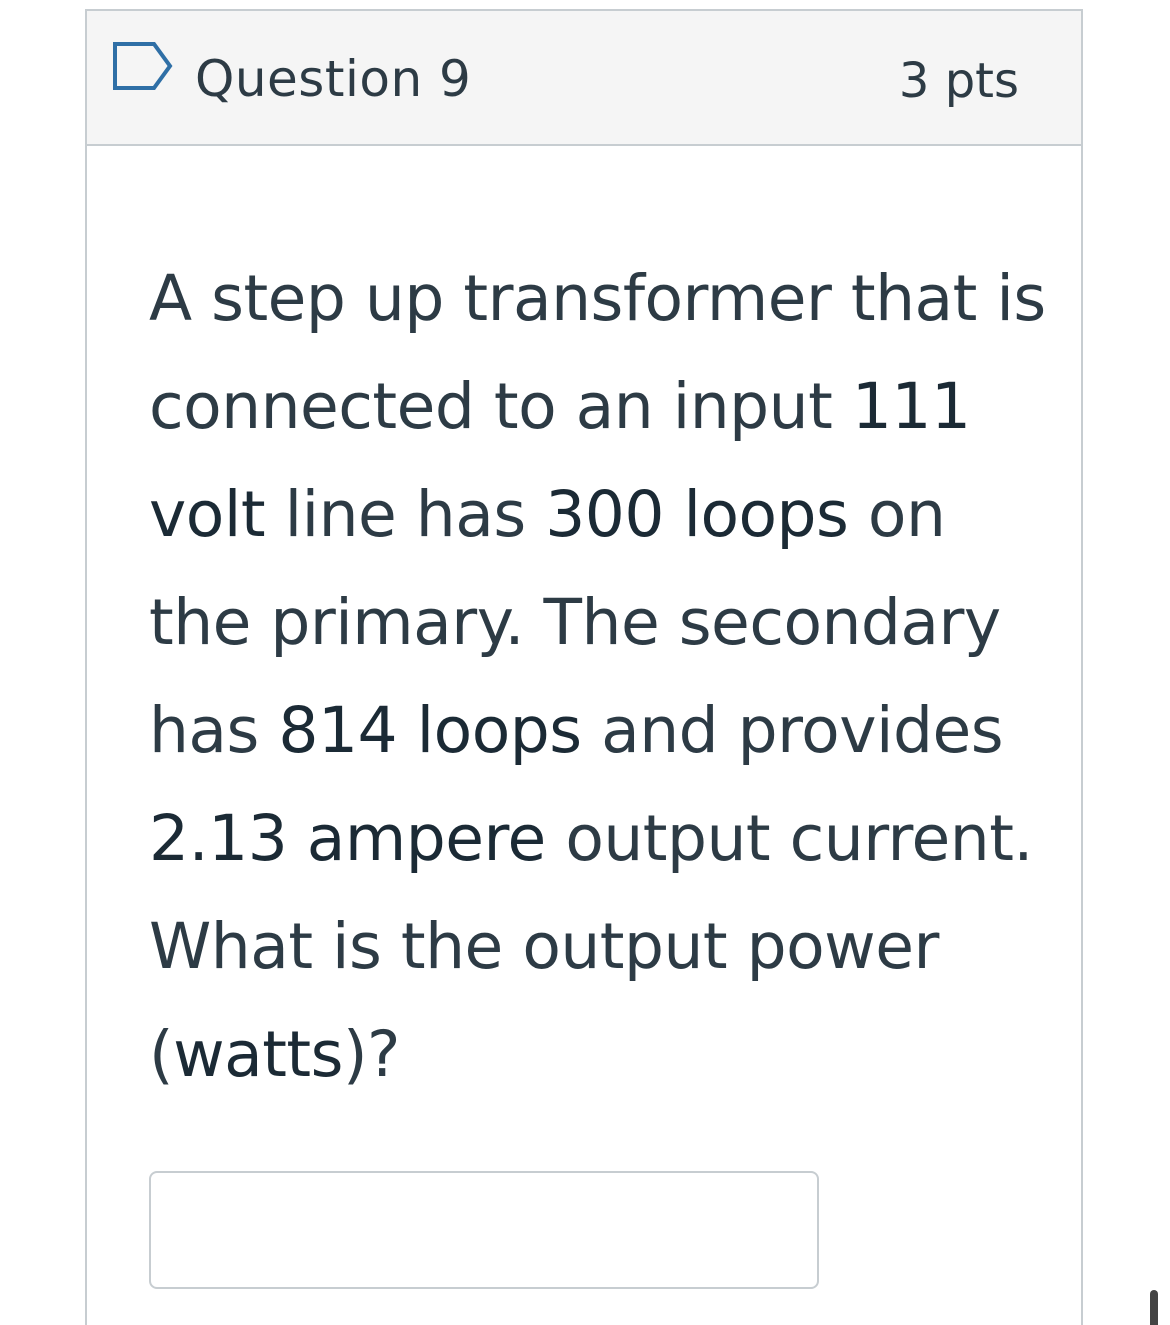  Describe the element at coordinates (258, 1054) in the screenshot. I see `unit-watts: watts` at that location.